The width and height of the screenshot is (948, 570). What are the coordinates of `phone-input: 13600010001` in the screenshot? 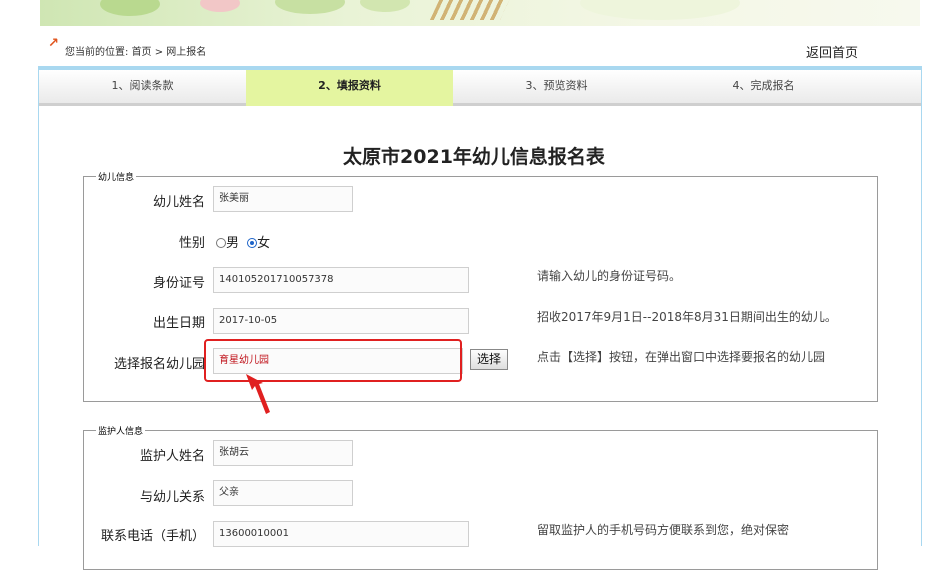 It's located at (341, 534).